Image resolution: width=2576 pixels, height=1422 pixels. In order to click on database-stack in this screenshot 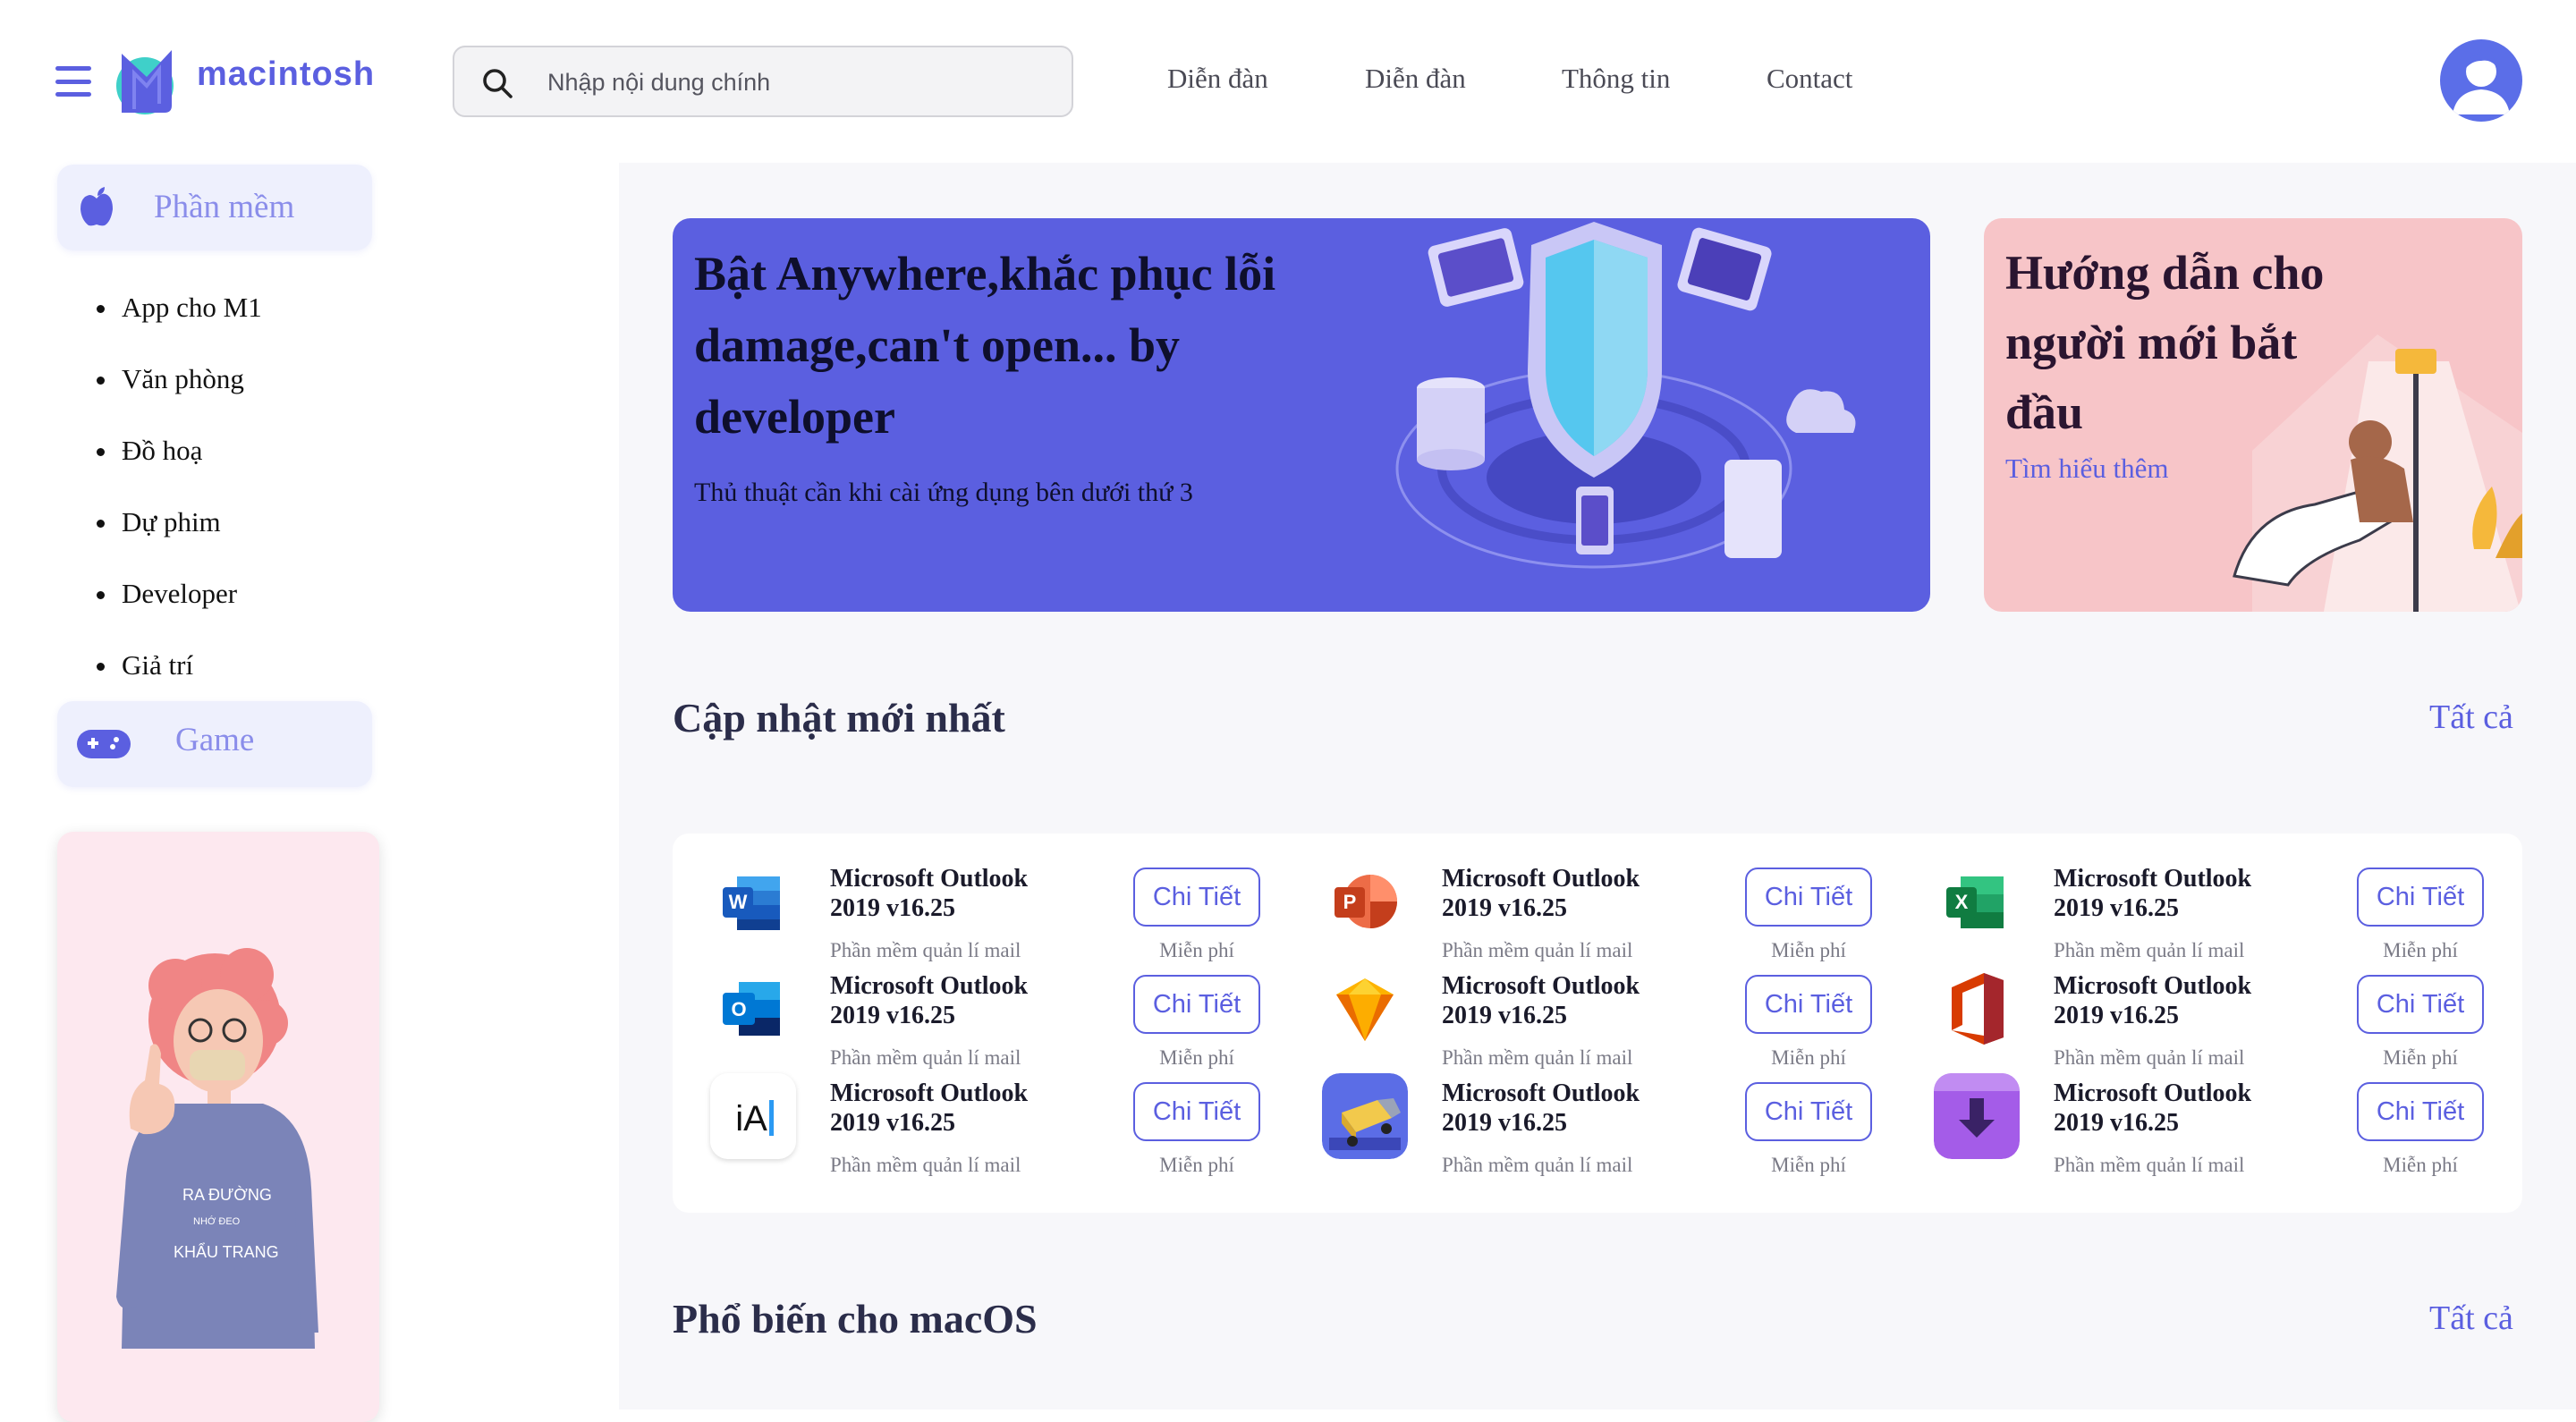, I will do `click(1451, 423)`.